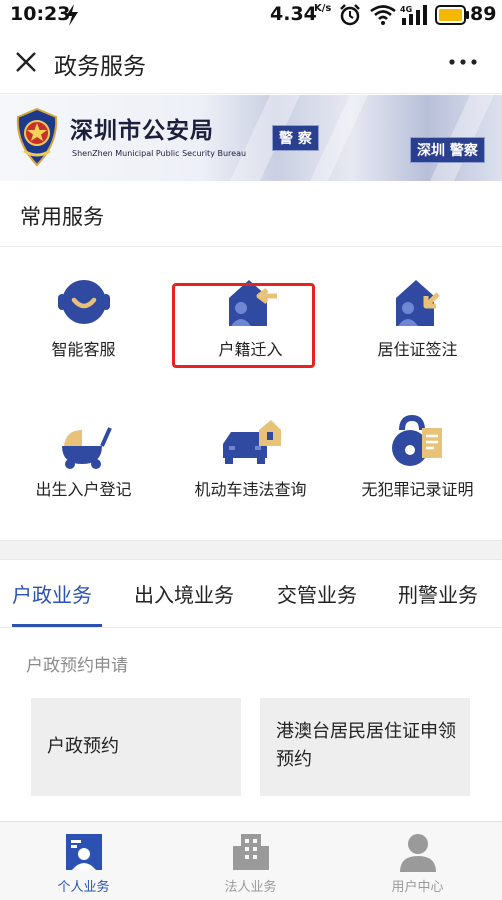  Describe the element at coordinates (40, 14) in the screenshot. I see `status-time: 10:23` at that location.